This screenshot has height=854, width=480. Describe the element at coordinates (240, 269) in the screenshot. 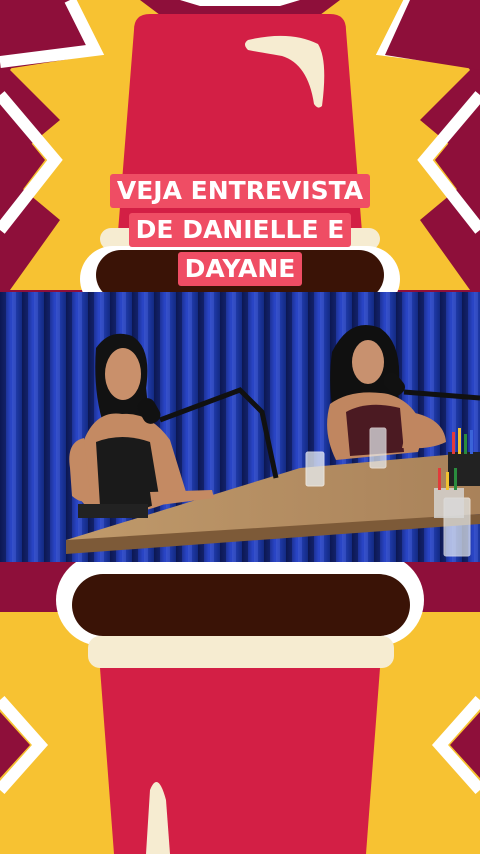

I see `caption-line-3: DAYANE` at that location.